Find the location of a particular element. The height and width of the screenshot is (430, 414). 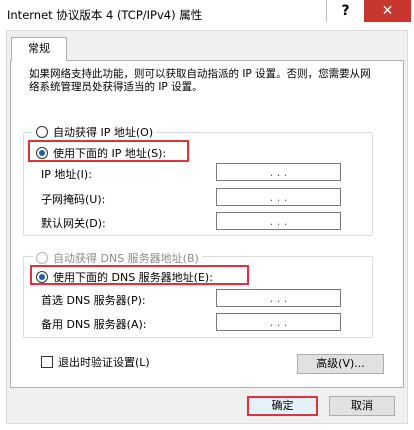

default-gateway-value: . . . is located at coordinates (278, 221).